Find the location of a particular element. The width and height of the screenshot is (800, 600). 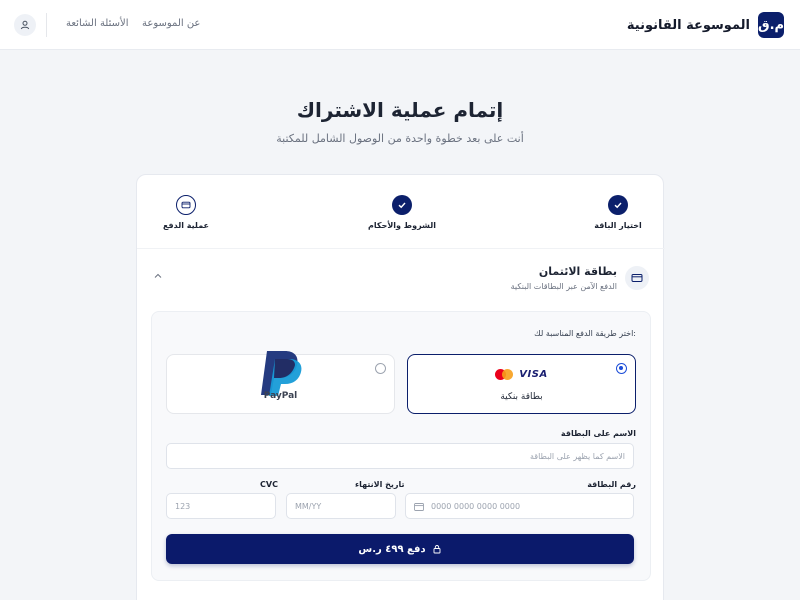

visa-logo: VISA is located at coordinates (533, 374).